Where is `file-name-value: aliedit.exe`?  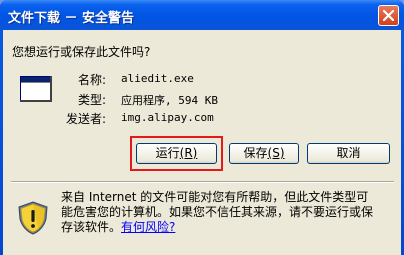
file-name-value: aliedit.exe is located at coordinates (157, 78).